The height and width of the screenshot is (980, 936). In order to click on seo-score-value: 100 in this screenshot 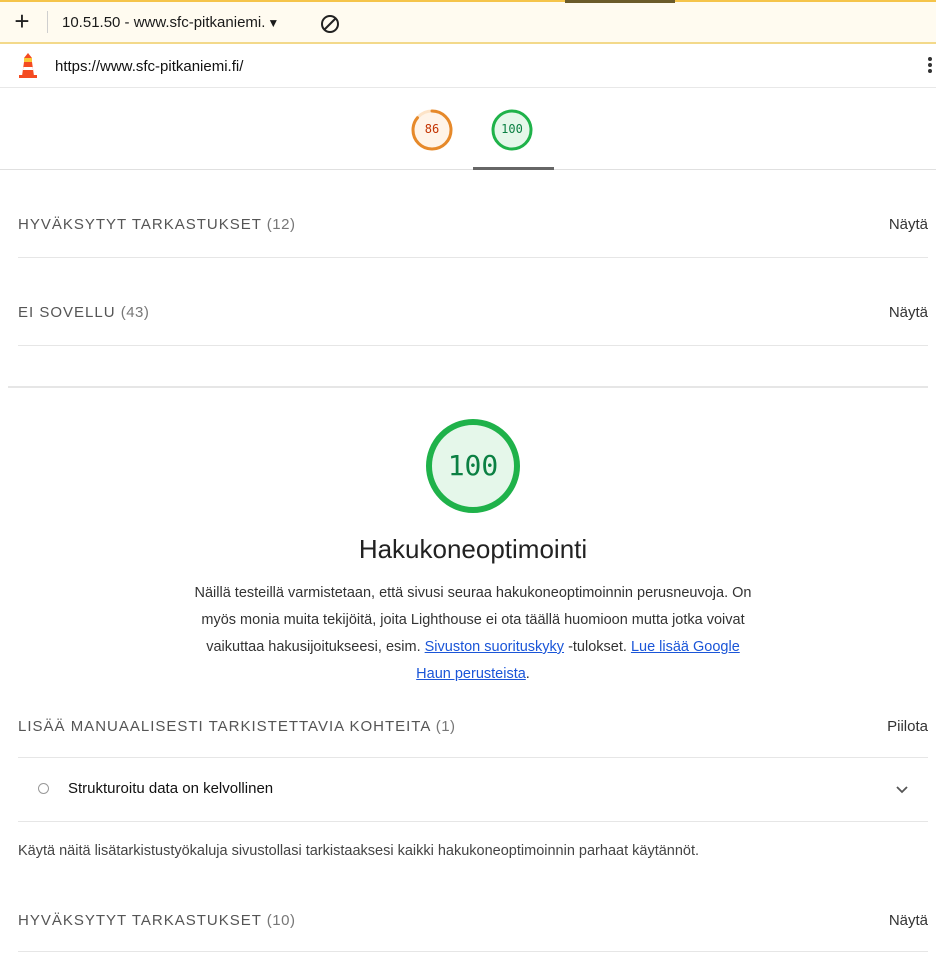, I will do `click(473, 465)`.